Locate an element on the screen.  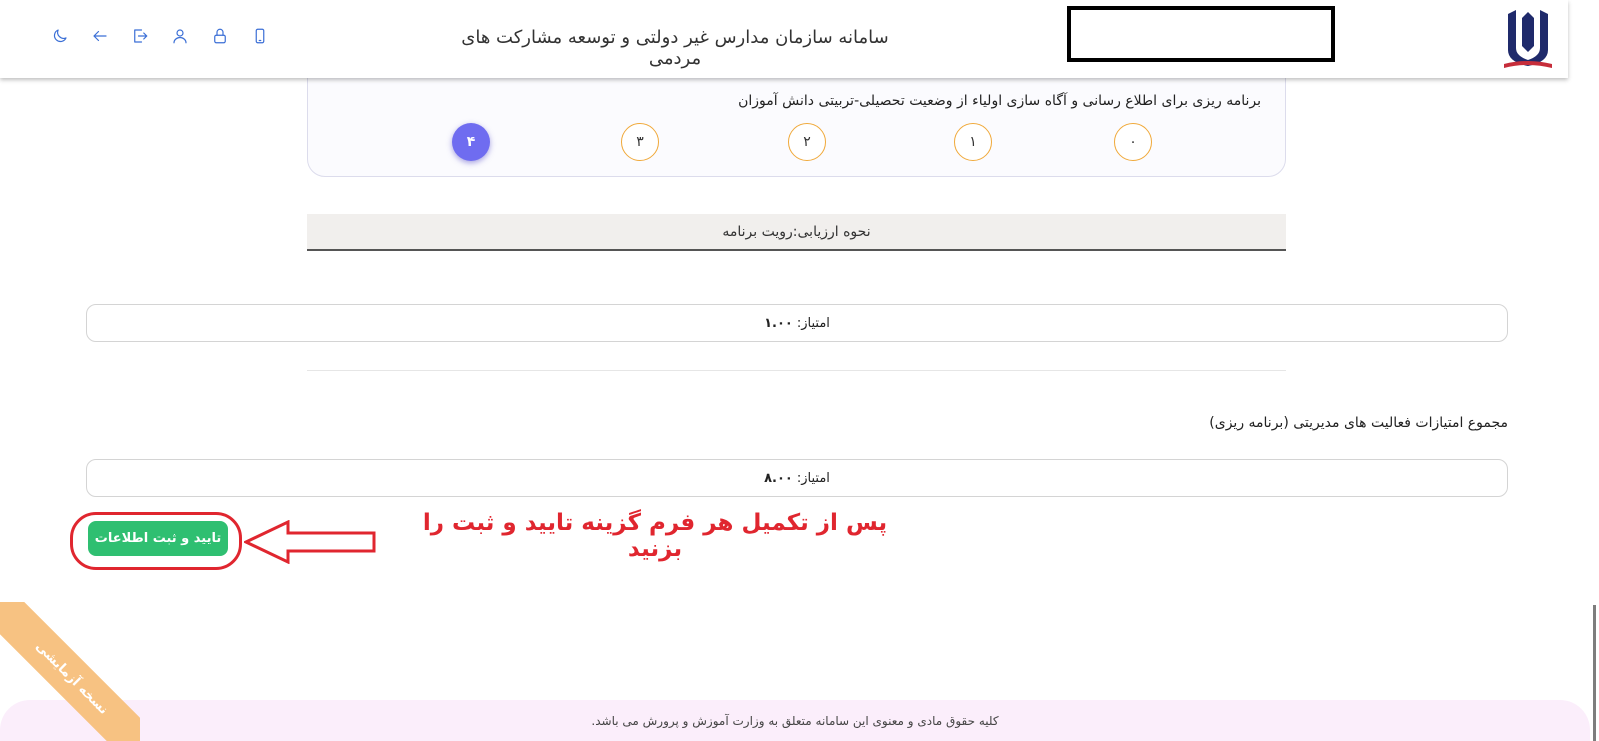
item-score-value: ۱.۰۰ is located at coordinates (778, 323).